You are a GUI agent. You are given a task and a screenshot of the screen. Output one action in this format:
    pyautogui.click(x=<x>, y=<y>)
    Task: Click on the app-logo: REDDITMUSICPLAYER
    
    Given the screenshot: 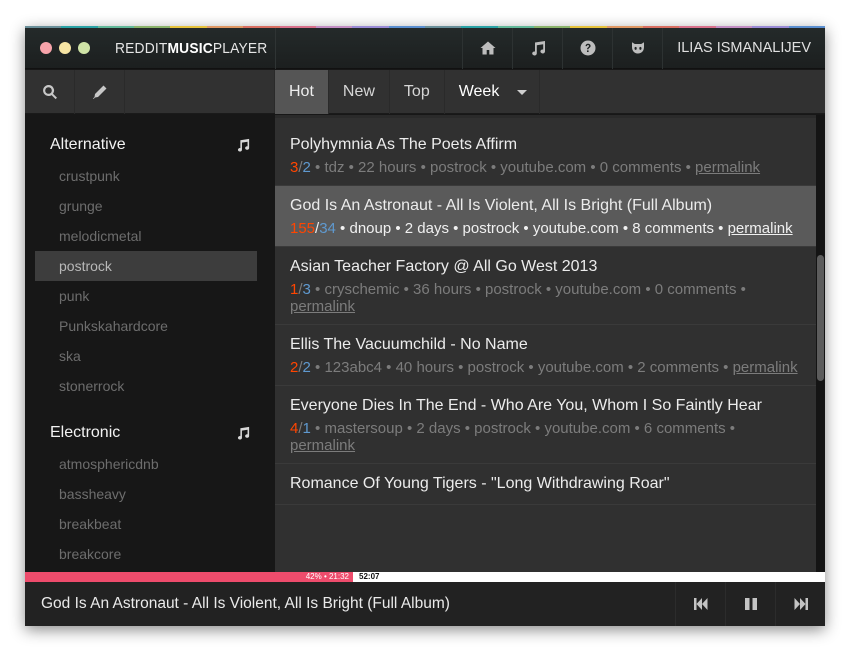 What is the action you would take?
    pyautogui.click(x=191, y=48)
    